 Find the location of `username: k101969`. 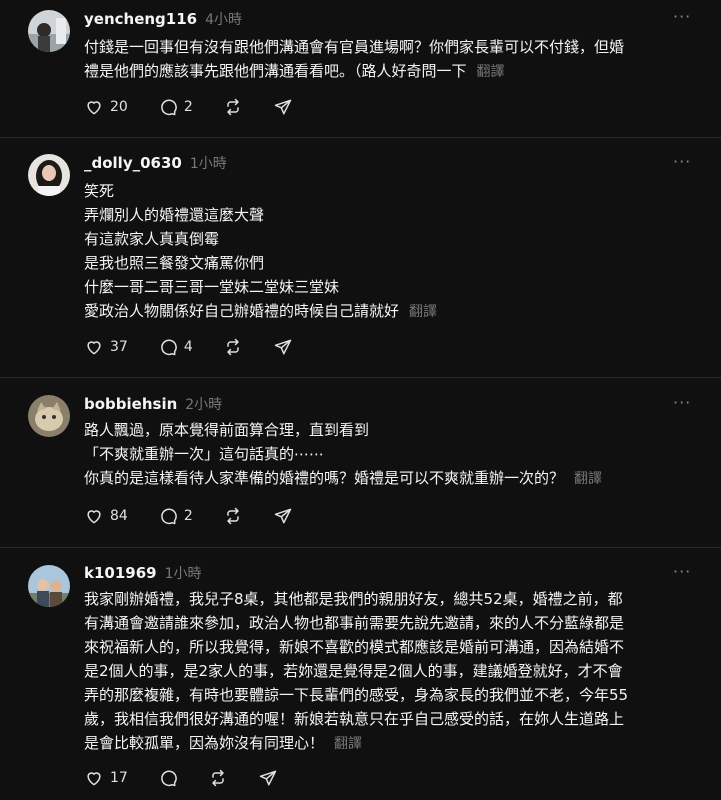

username: k101969 is located at coordinates (120, 573).